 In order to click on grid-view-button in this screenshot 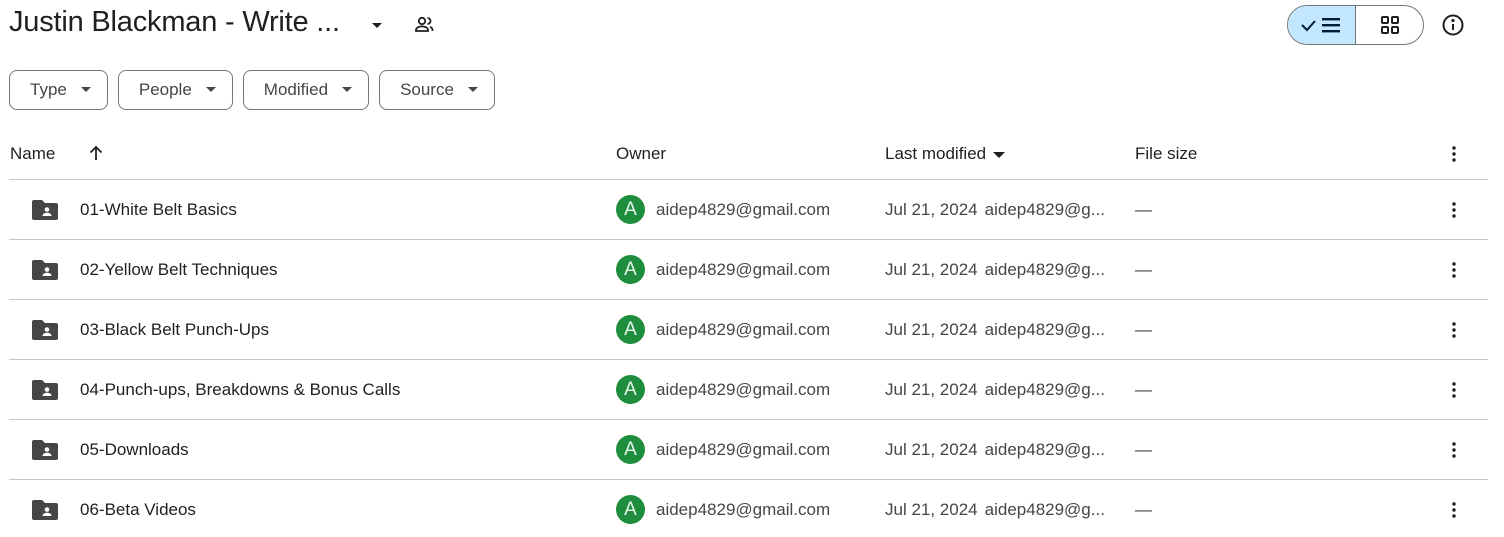, I will do `click(1389, 25)`.